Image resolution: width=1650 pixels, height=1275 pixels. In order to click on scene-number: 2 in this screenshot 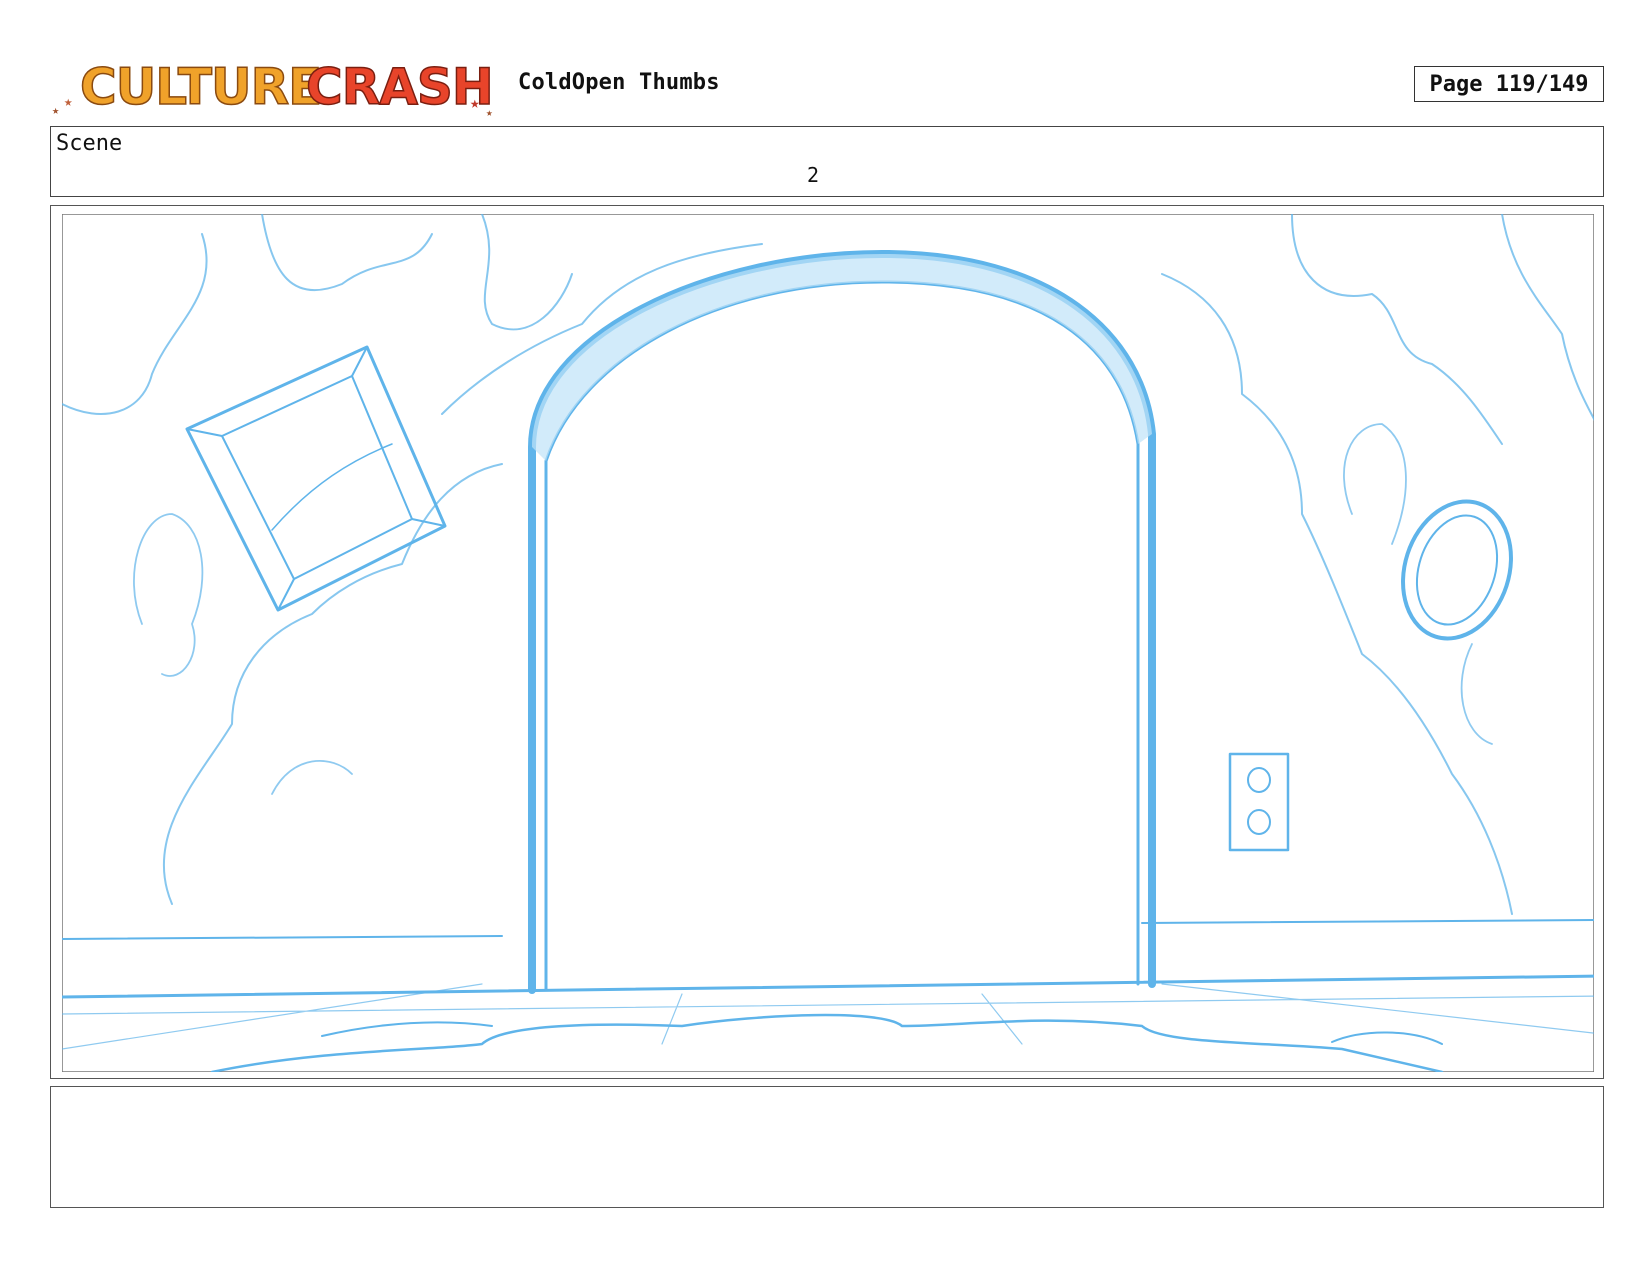, I will do `click(813, 175)`.